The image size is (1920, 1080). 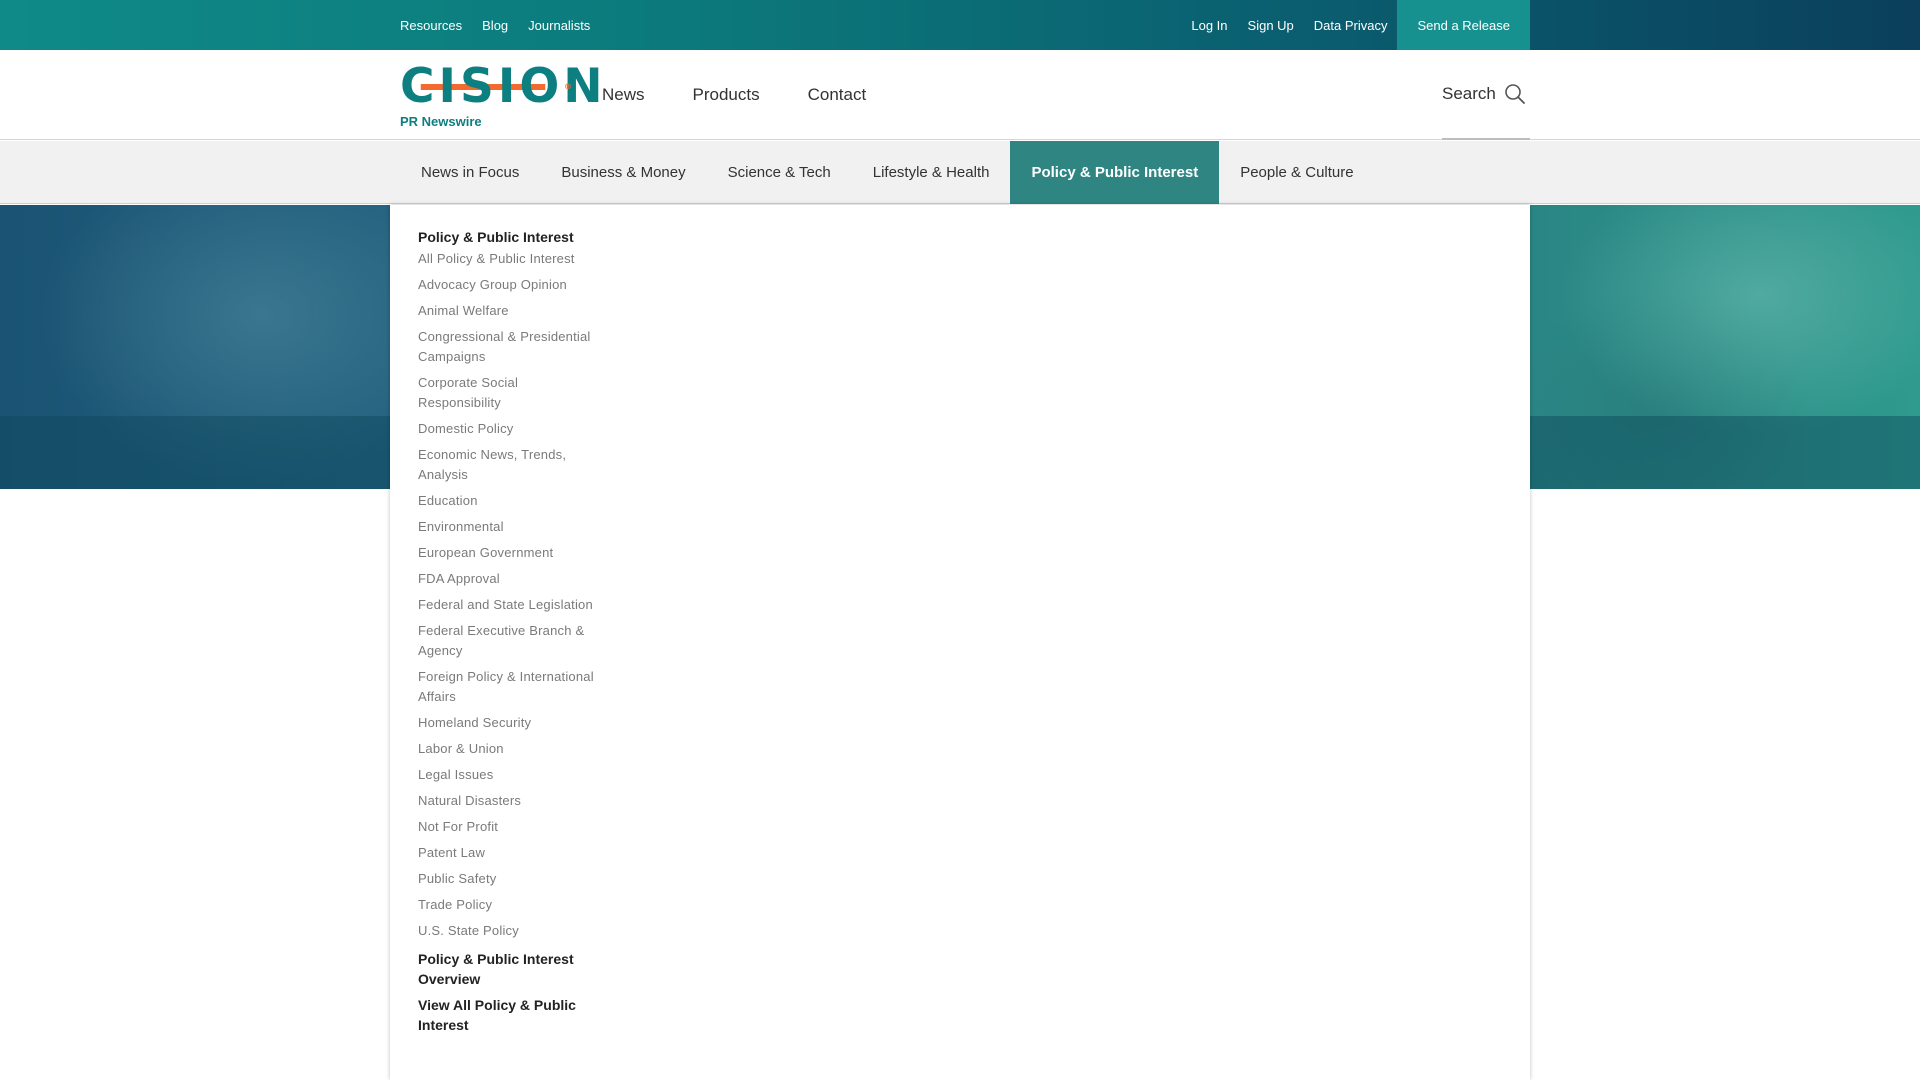 I want to click on tab-policy-public-interest: Policy & Public Interest, so click(x=1115, y=172).